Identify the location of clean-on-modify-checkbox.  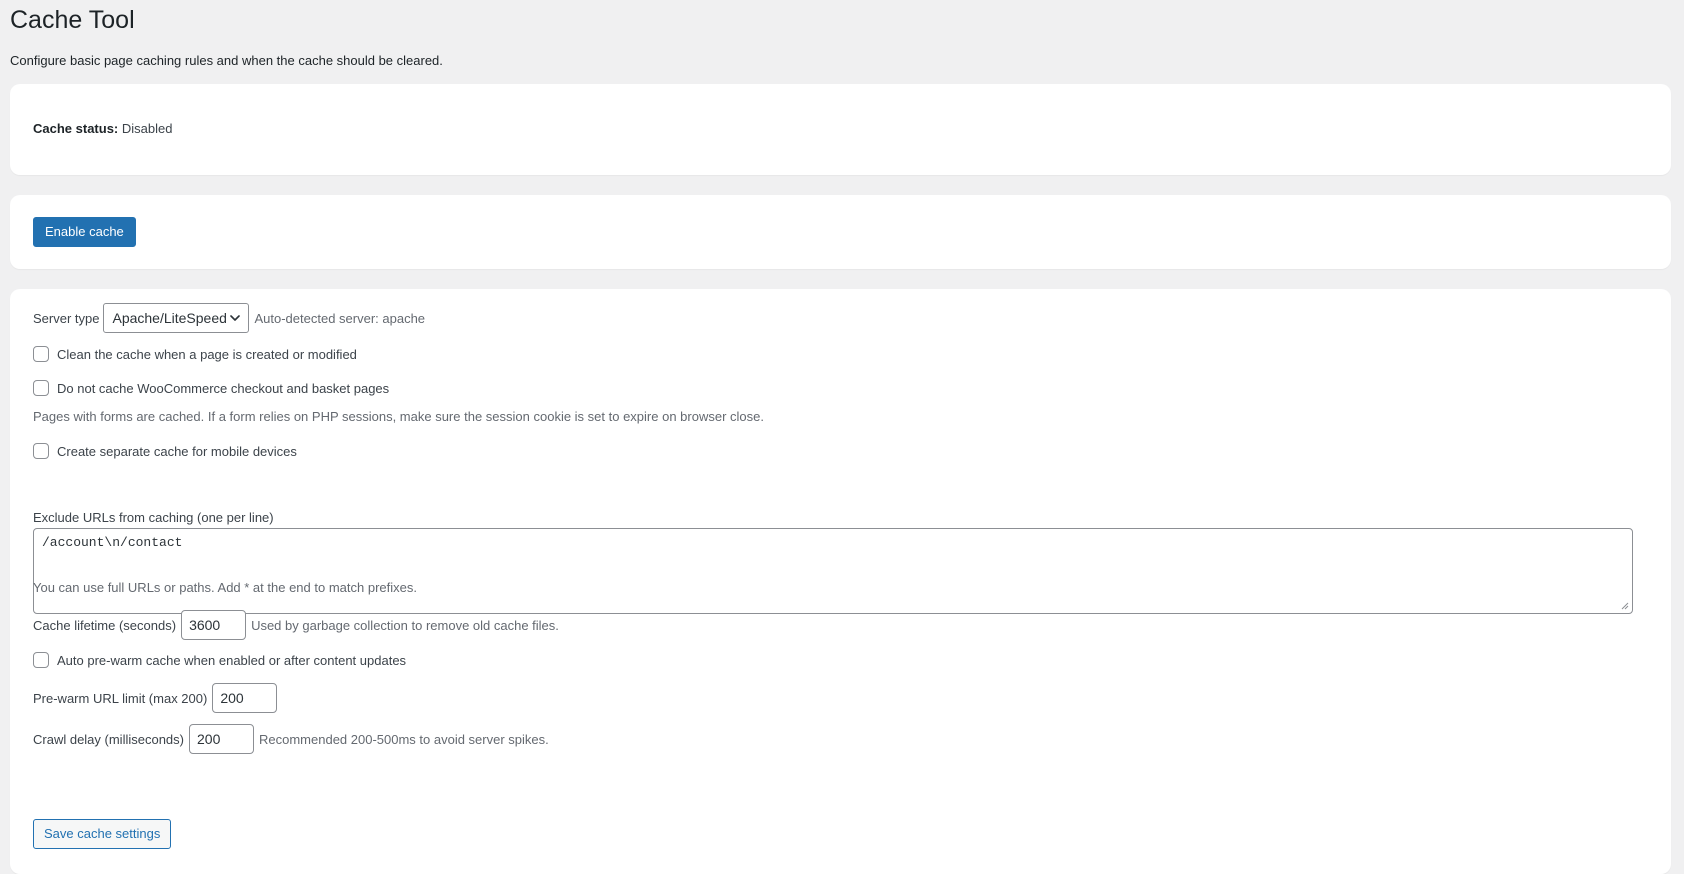
(41, 354).